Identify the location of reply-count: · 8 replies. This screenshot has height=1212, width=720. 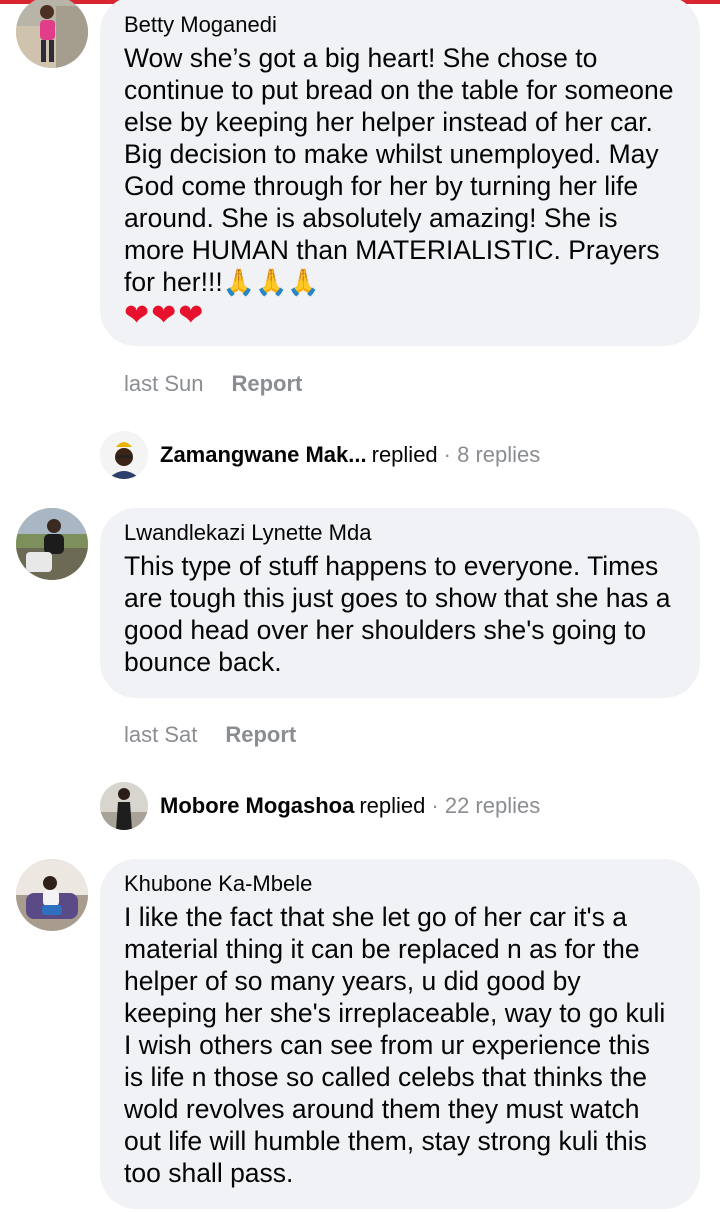
(492, 455).